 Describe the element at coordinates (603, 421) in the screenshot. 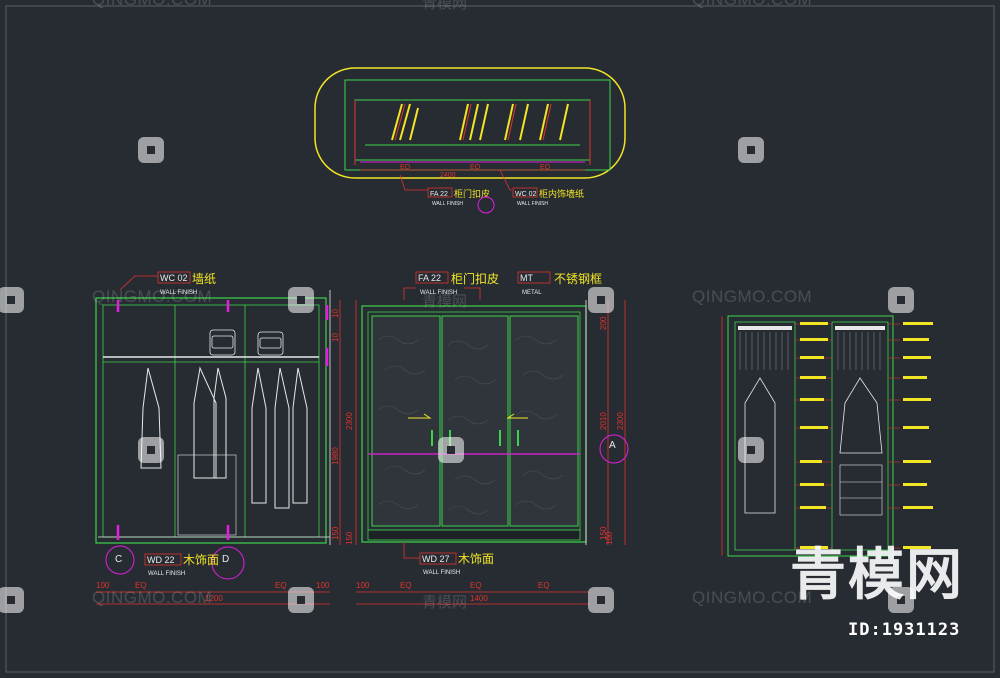

I see `elev-a-rdim-2: 2010` at that location.